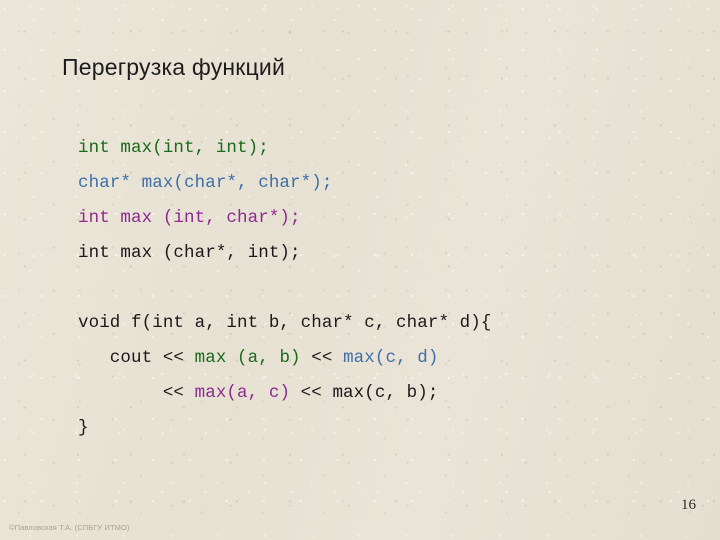 This screenshot has width=720, height=540. I want to click on code-token: int max(int, int);, so click(173, 147).